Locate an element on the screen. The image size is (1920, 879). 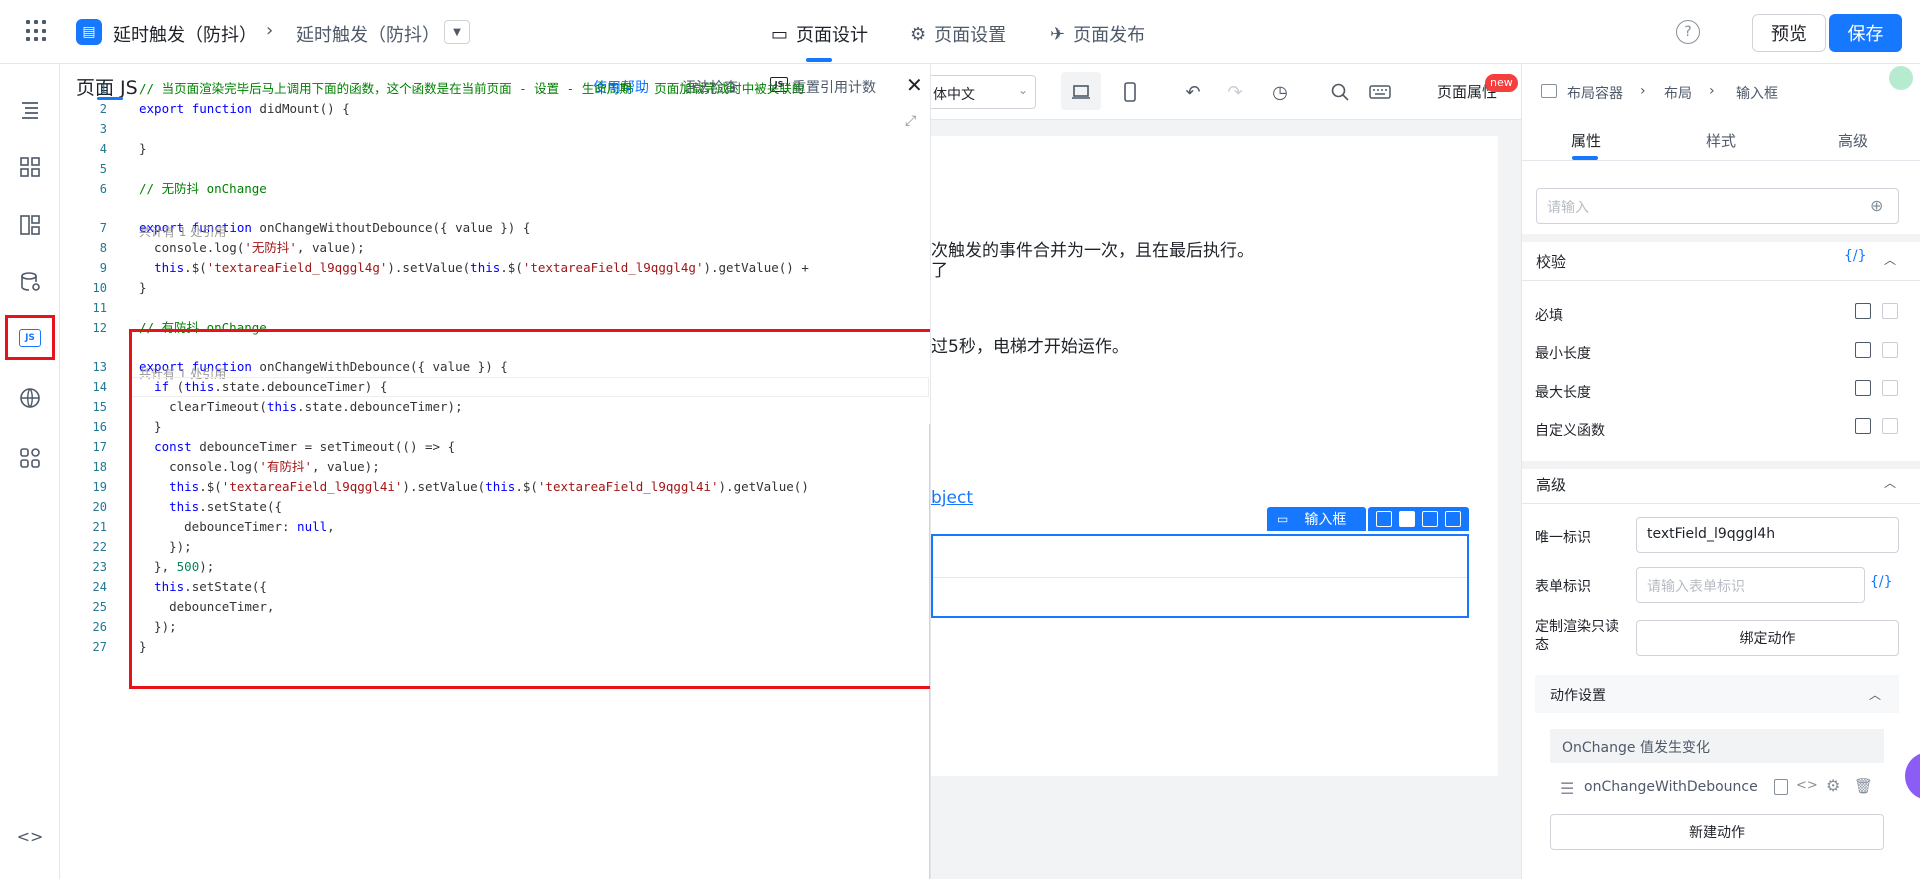
top-input: 请输入 is located at coordinates (1717, 206).